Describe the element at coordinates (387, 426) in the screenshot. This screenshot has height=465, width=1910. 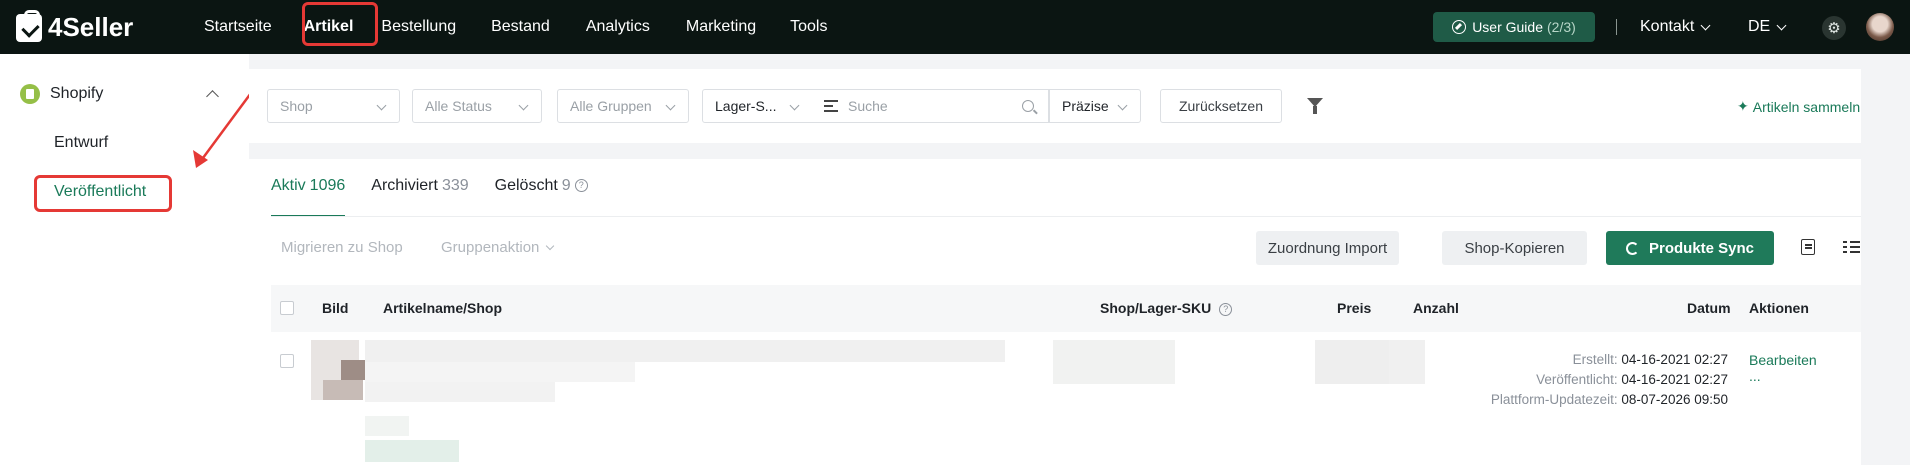
I see `shop-name-redacted` at that location.